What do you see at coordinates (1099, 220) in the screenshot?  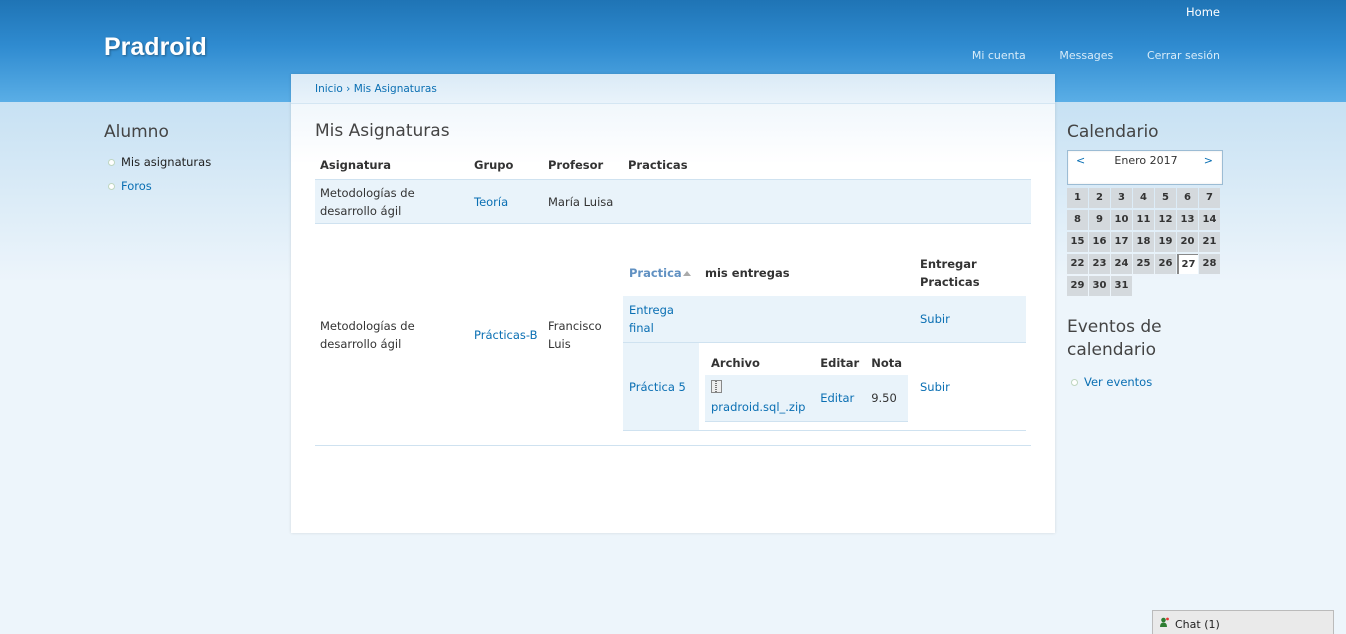 I see `calendar-day: 9` at bounding box center [1099, 220].